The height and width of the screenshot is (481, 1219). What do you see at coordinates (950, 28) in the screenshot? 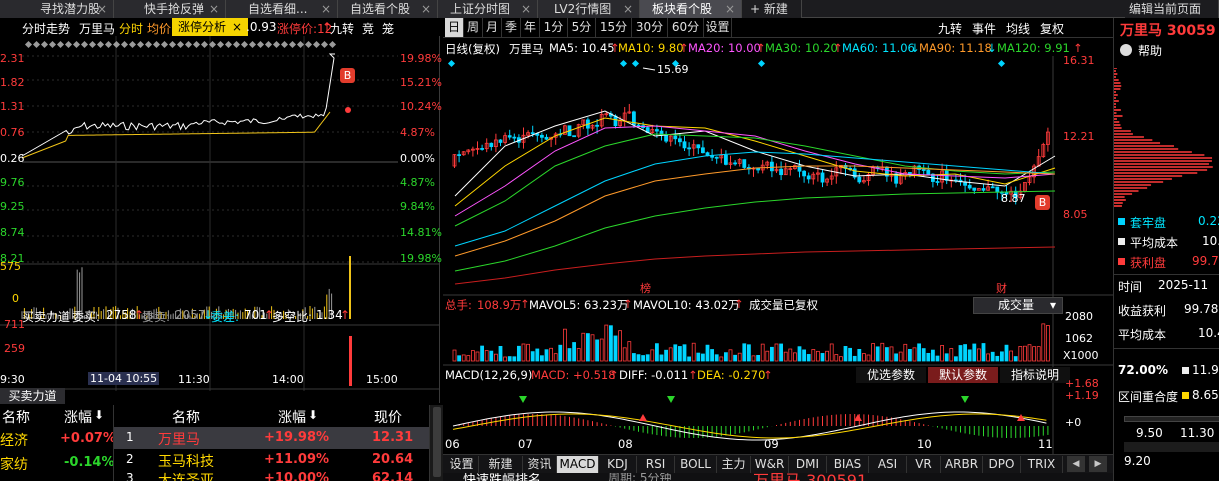
I see `nine-turn-menu: 九转` at bounding box center [950, 28].